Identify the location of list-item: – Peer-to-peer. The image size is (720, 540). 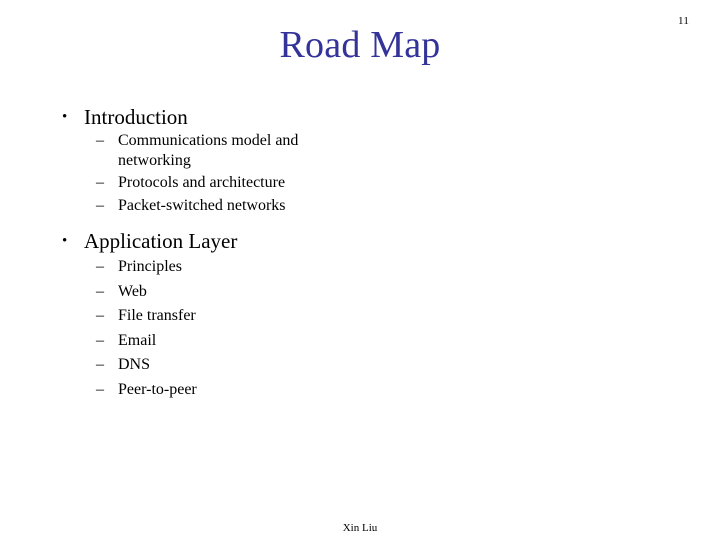
(218, 390).